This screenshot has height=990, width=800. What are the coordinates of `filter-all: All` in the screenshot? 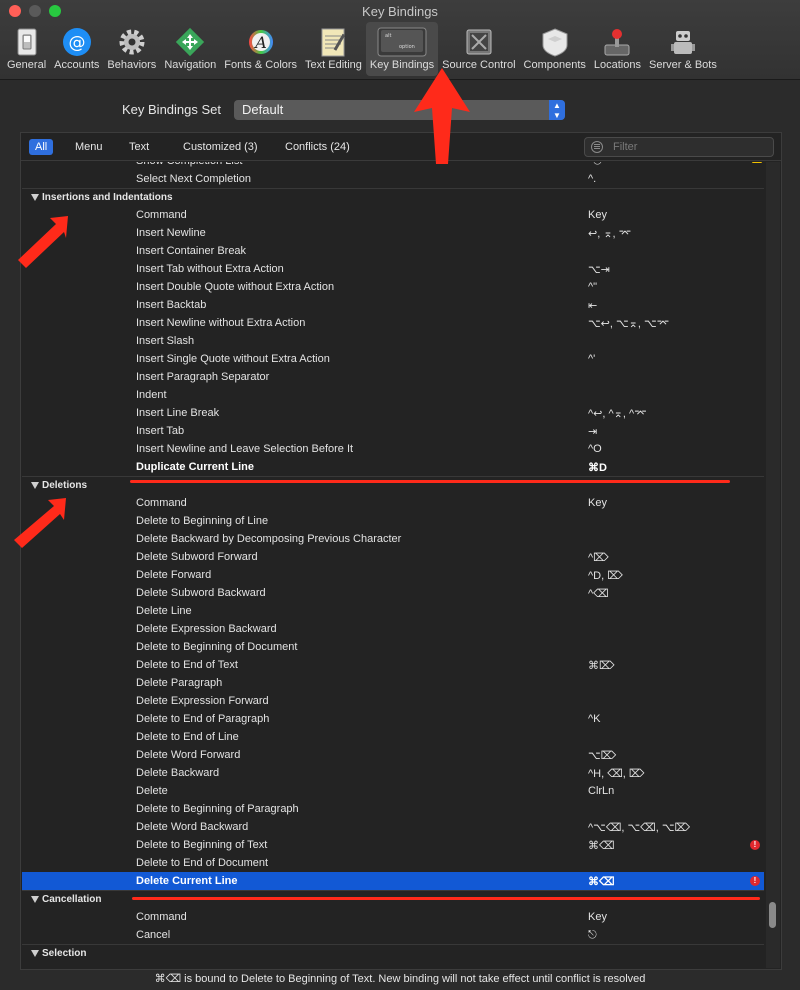 It's located at (41, 147).